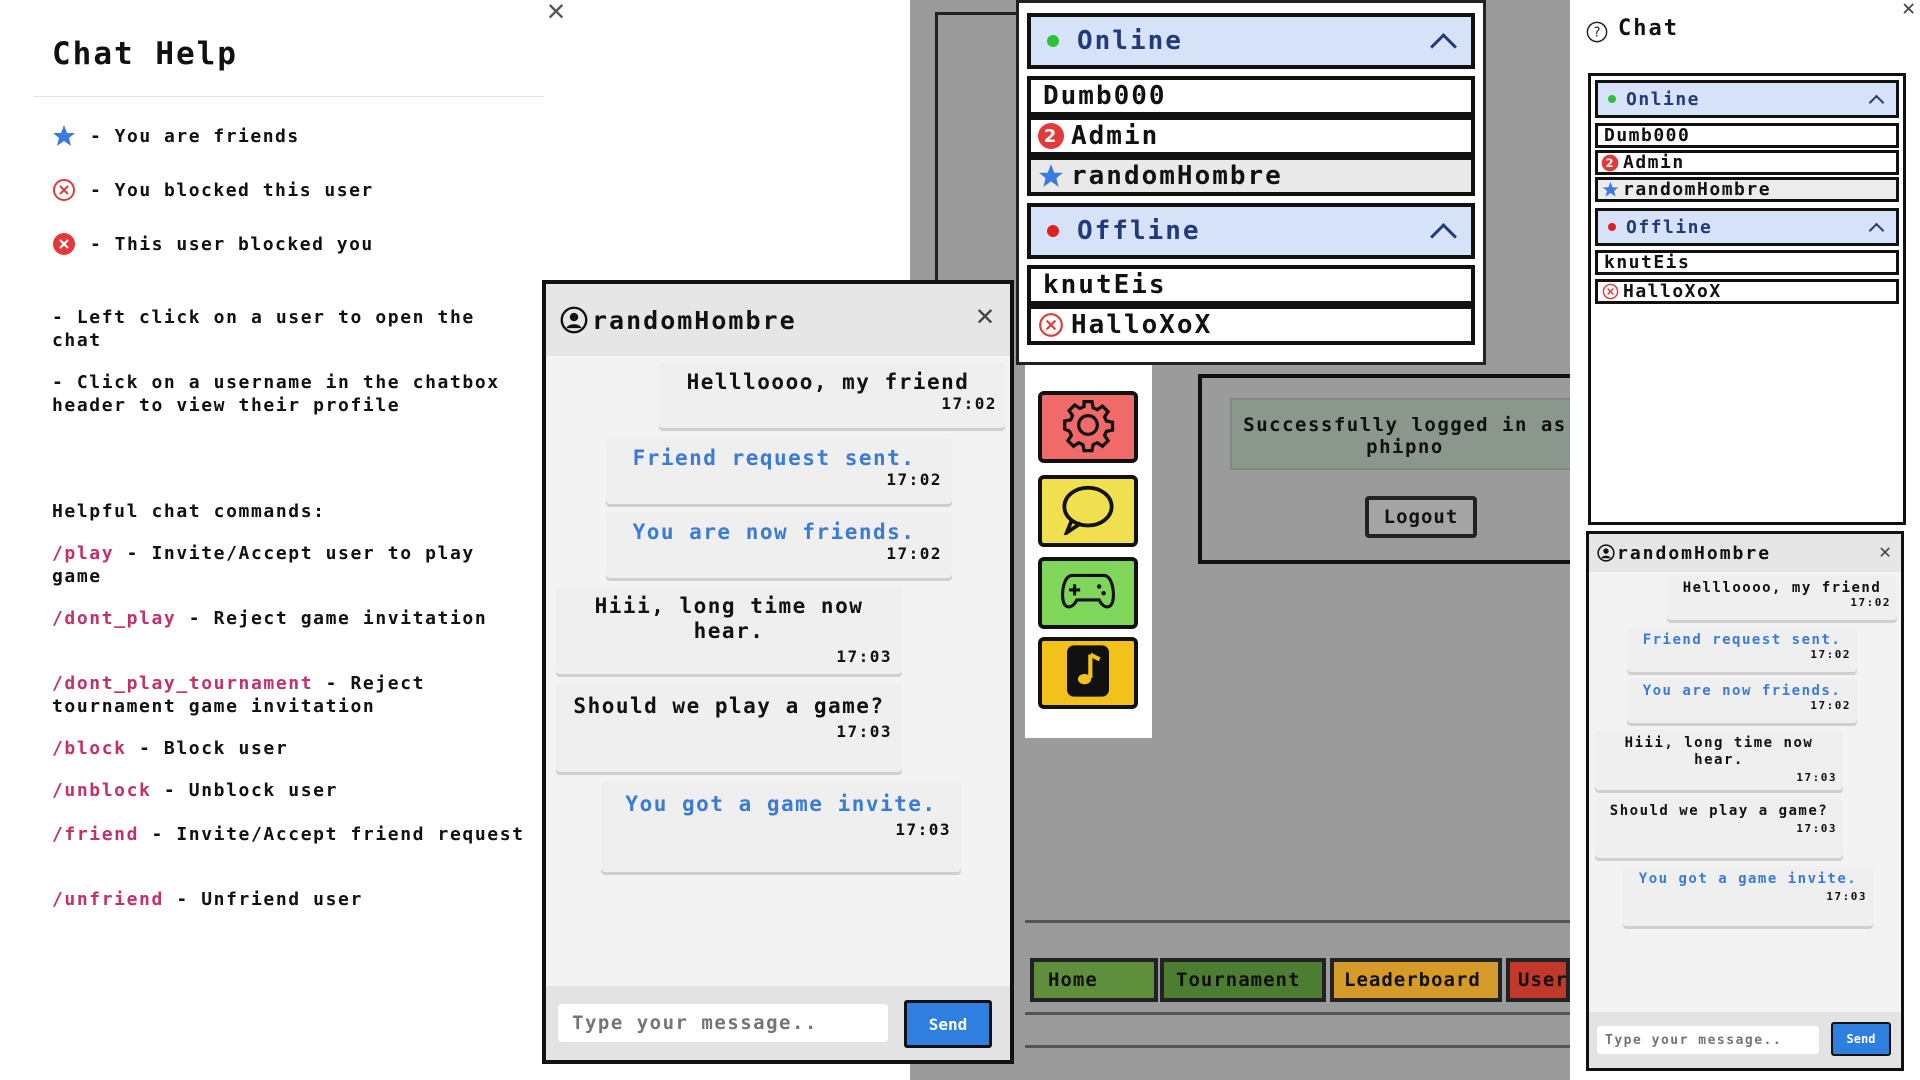 This screenshot has width=1920, height=1080. I want to click on command-dont-play: /dont_play - Reject game invitation, so click(292, 618).